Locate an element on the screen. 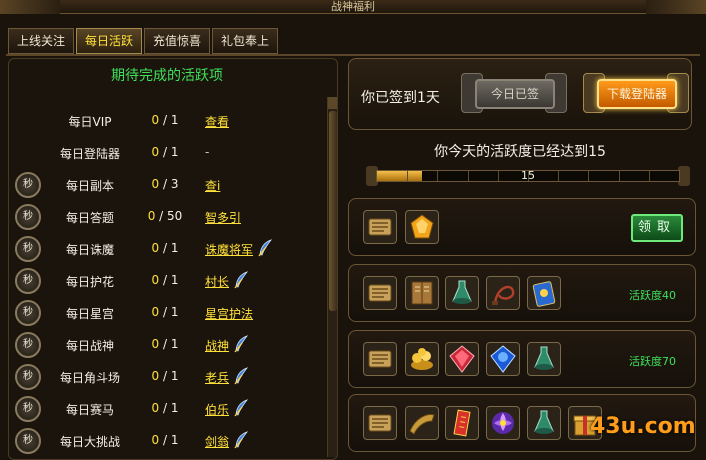 This screenshot has height=460, width=706. activity-total: 3 is located at coordinates (174, 184).